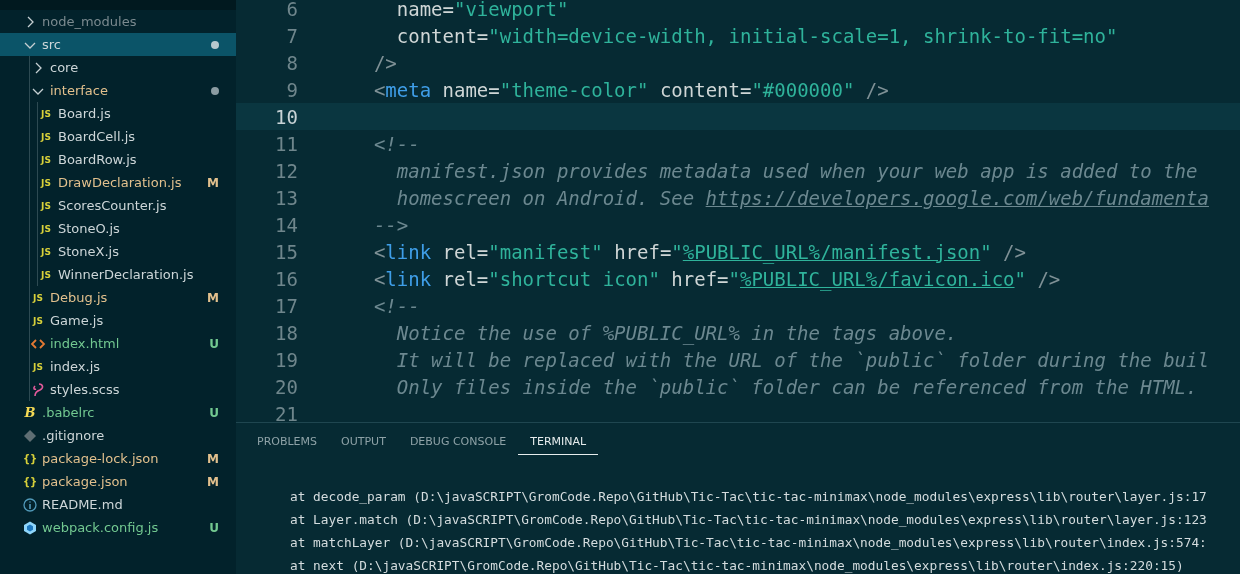  Describe the element at coordinates (89, 228) in the screenshot. I see `file-name: StoneO.js` at that location.